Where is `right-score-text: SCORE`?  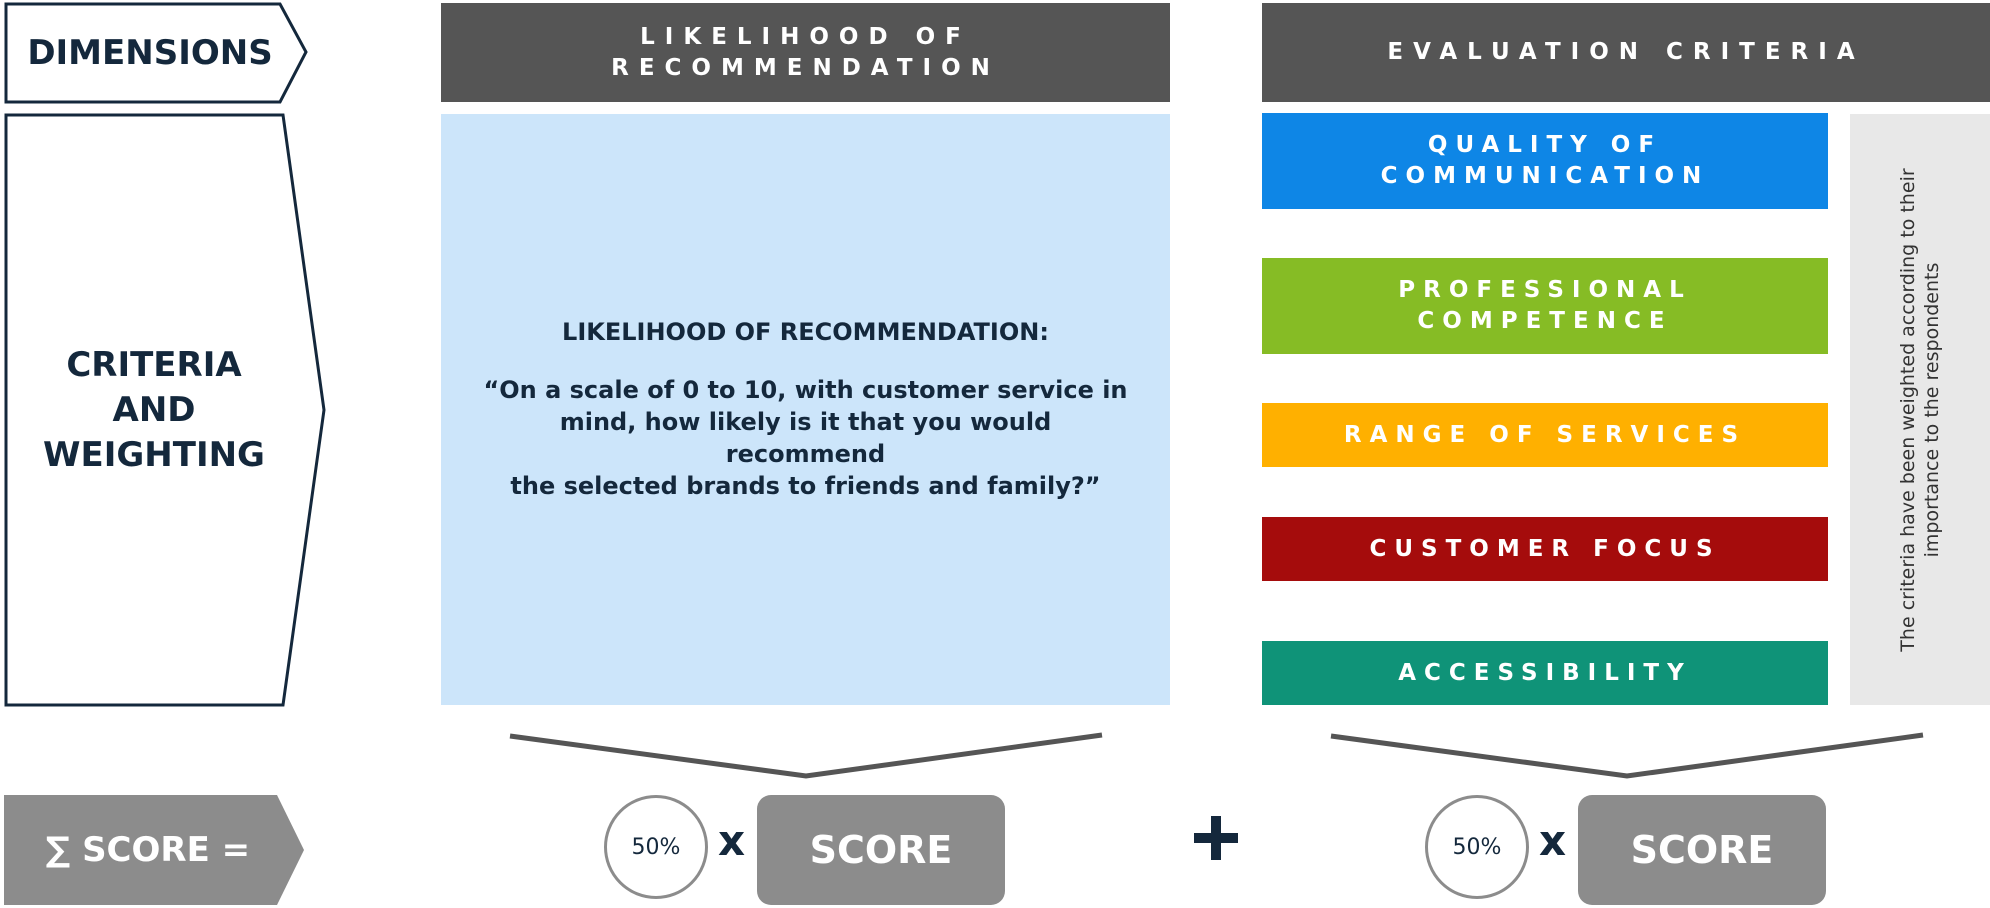 right-score-text: SCORE is located at coordinates (1702, 850).